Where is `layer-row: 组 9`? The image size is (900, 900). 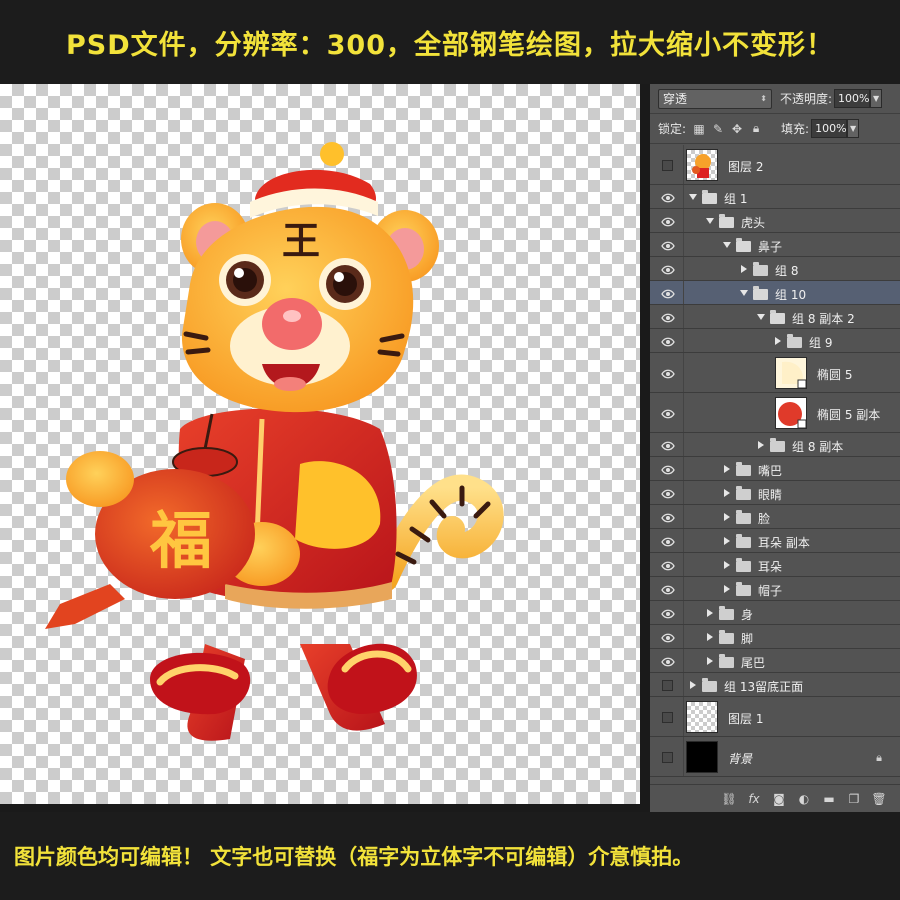 layer-row: 组 9 is located at coordinates (775, 341).